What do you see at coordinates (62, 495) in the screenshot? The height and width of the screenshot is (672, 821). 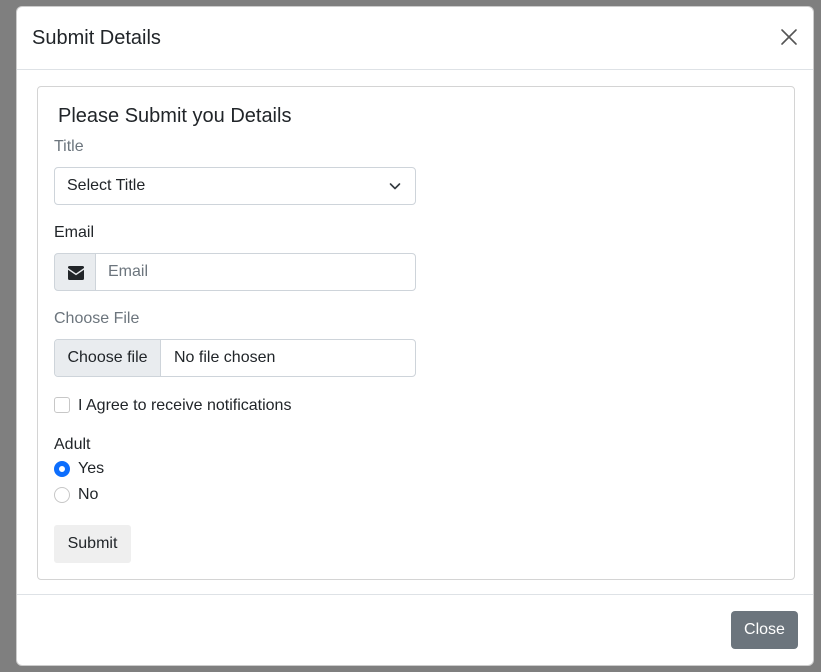 I see `adult-radio-no` at bounding box center [62, 495].